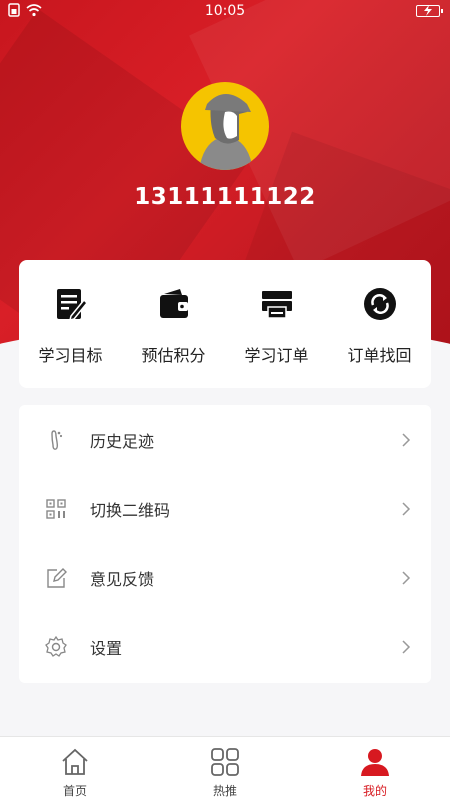 The height and width of the screenshot is (800, 450). I want to click on menu-item-settings: 设置, so click(225, 646).